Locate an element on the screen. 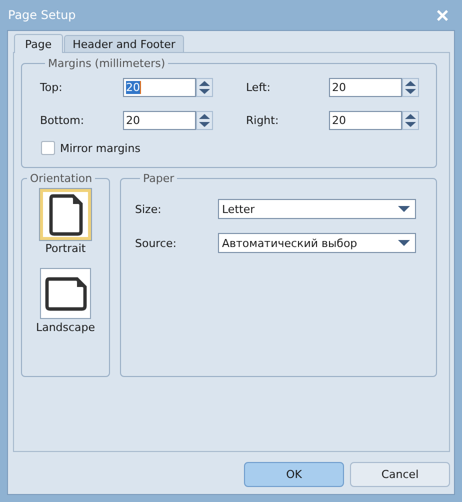 The width and height of the screenshot is (462, 502). field-label: Top: is located at coordinates (52, 87).